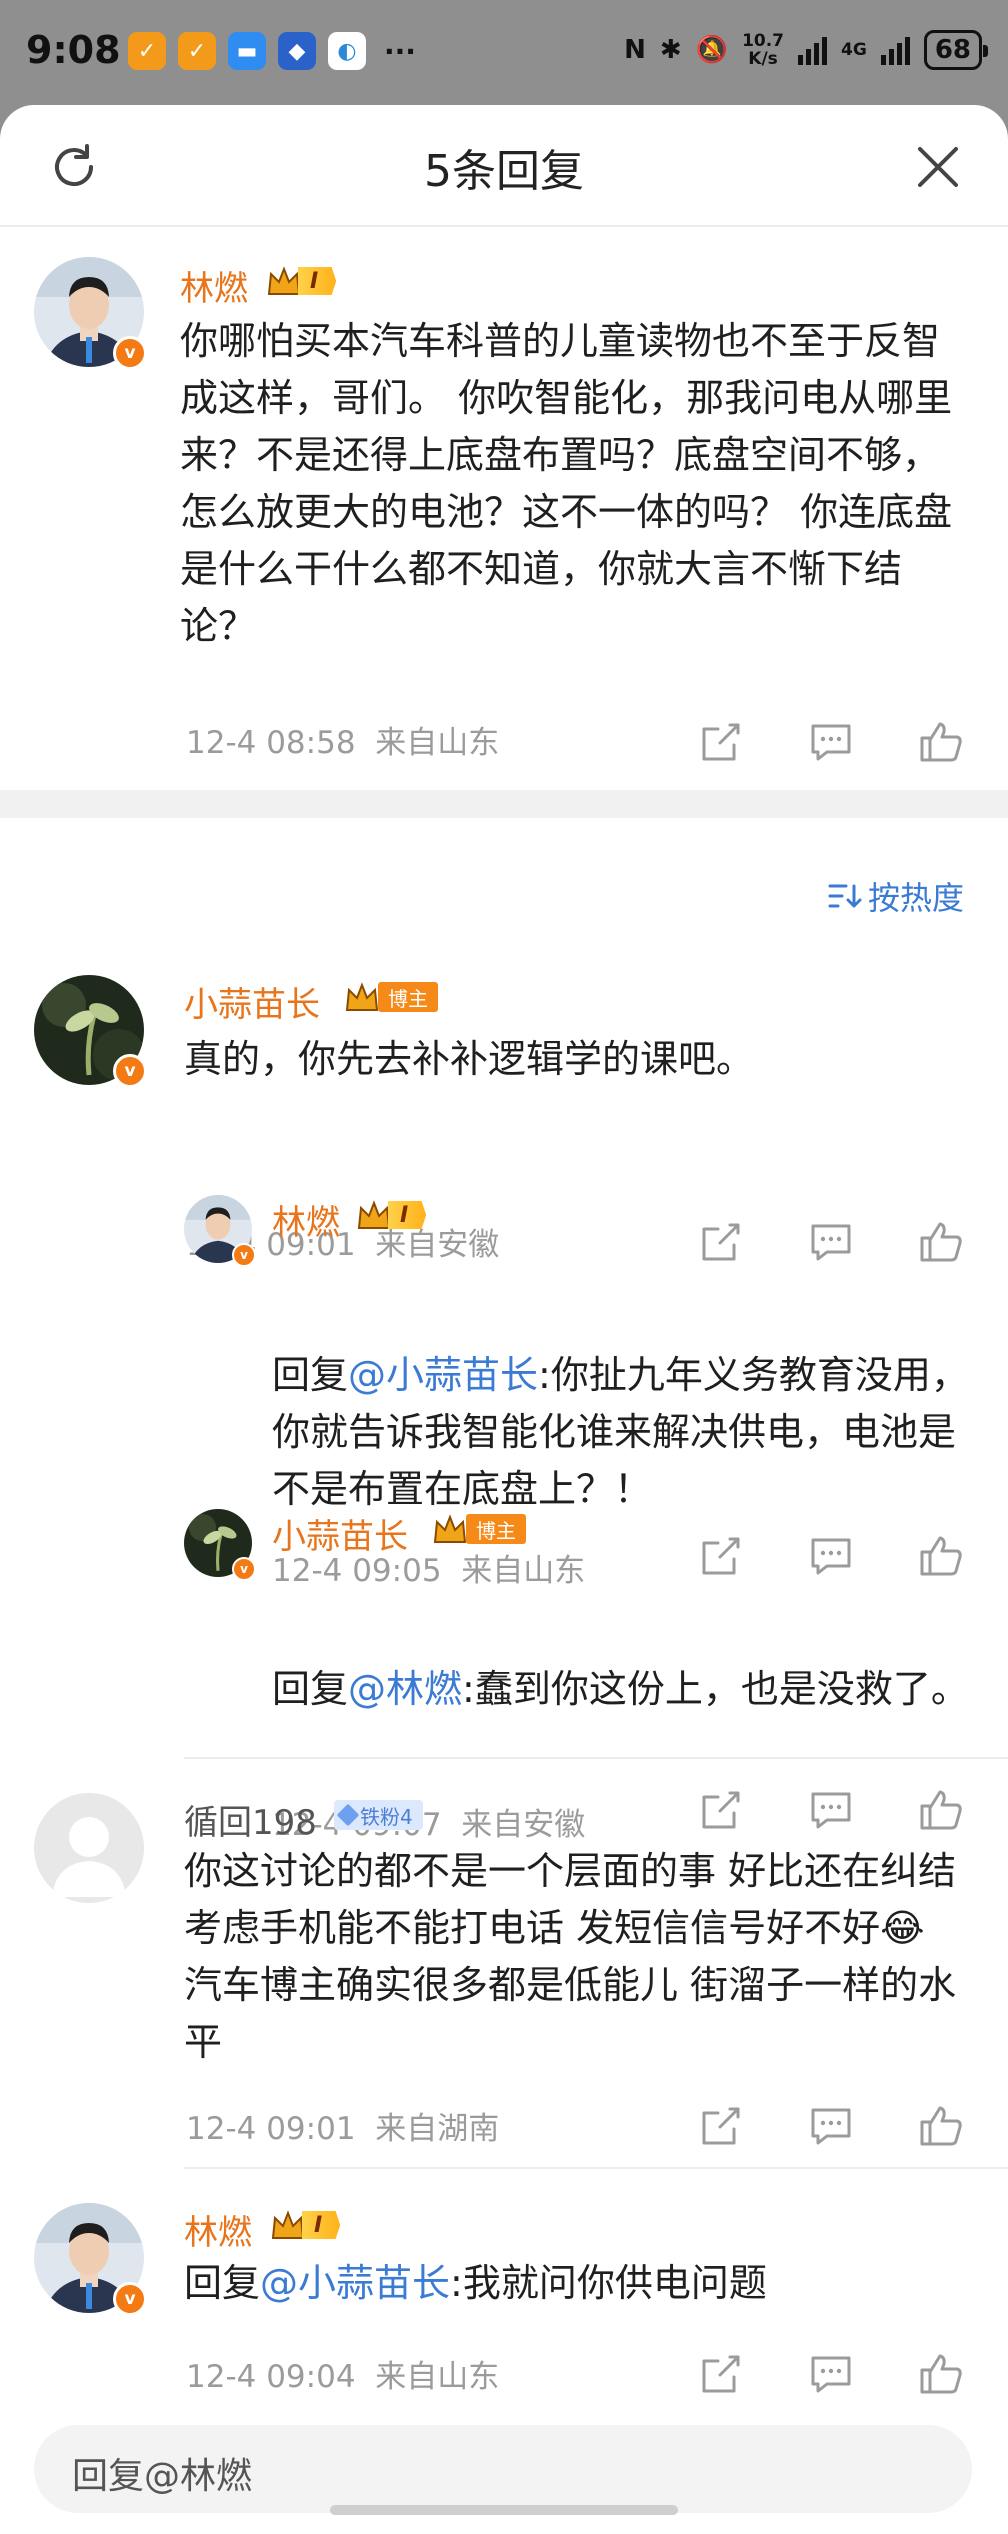 This screenshot has width=1008, height=2534. I want to click on diamond-icon, so click(348, 1815).